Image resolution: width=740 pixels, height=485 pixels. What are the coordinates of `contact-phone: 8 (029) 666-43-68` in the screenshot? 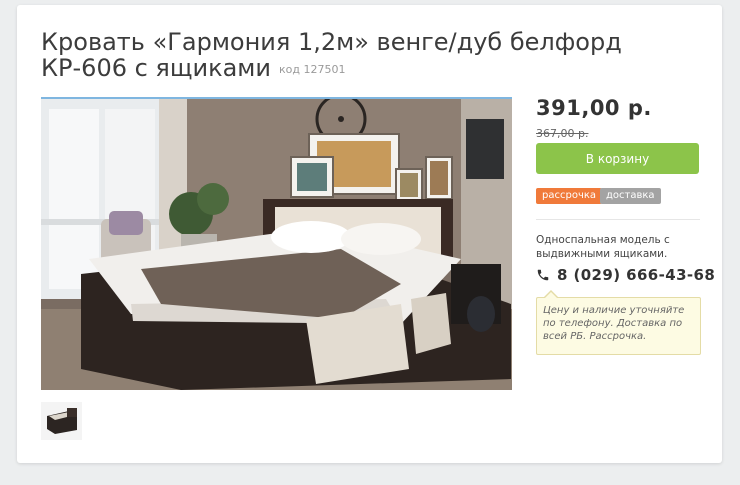 It's located at (625, 275).